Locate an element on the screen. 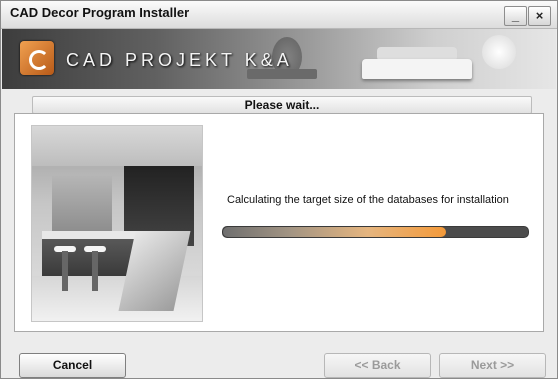  window-title: CAD Decor Program Installer is located at coordinates (100, 12).